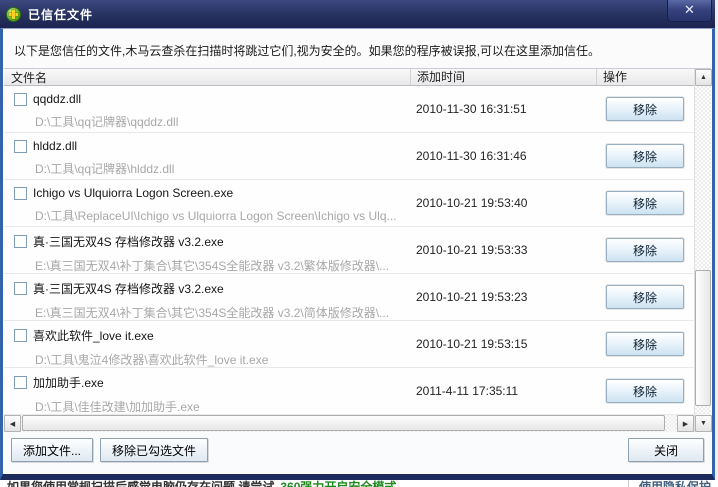  I want to click on added-time: 2010-11-30 16:31:46, so click(471, 156).